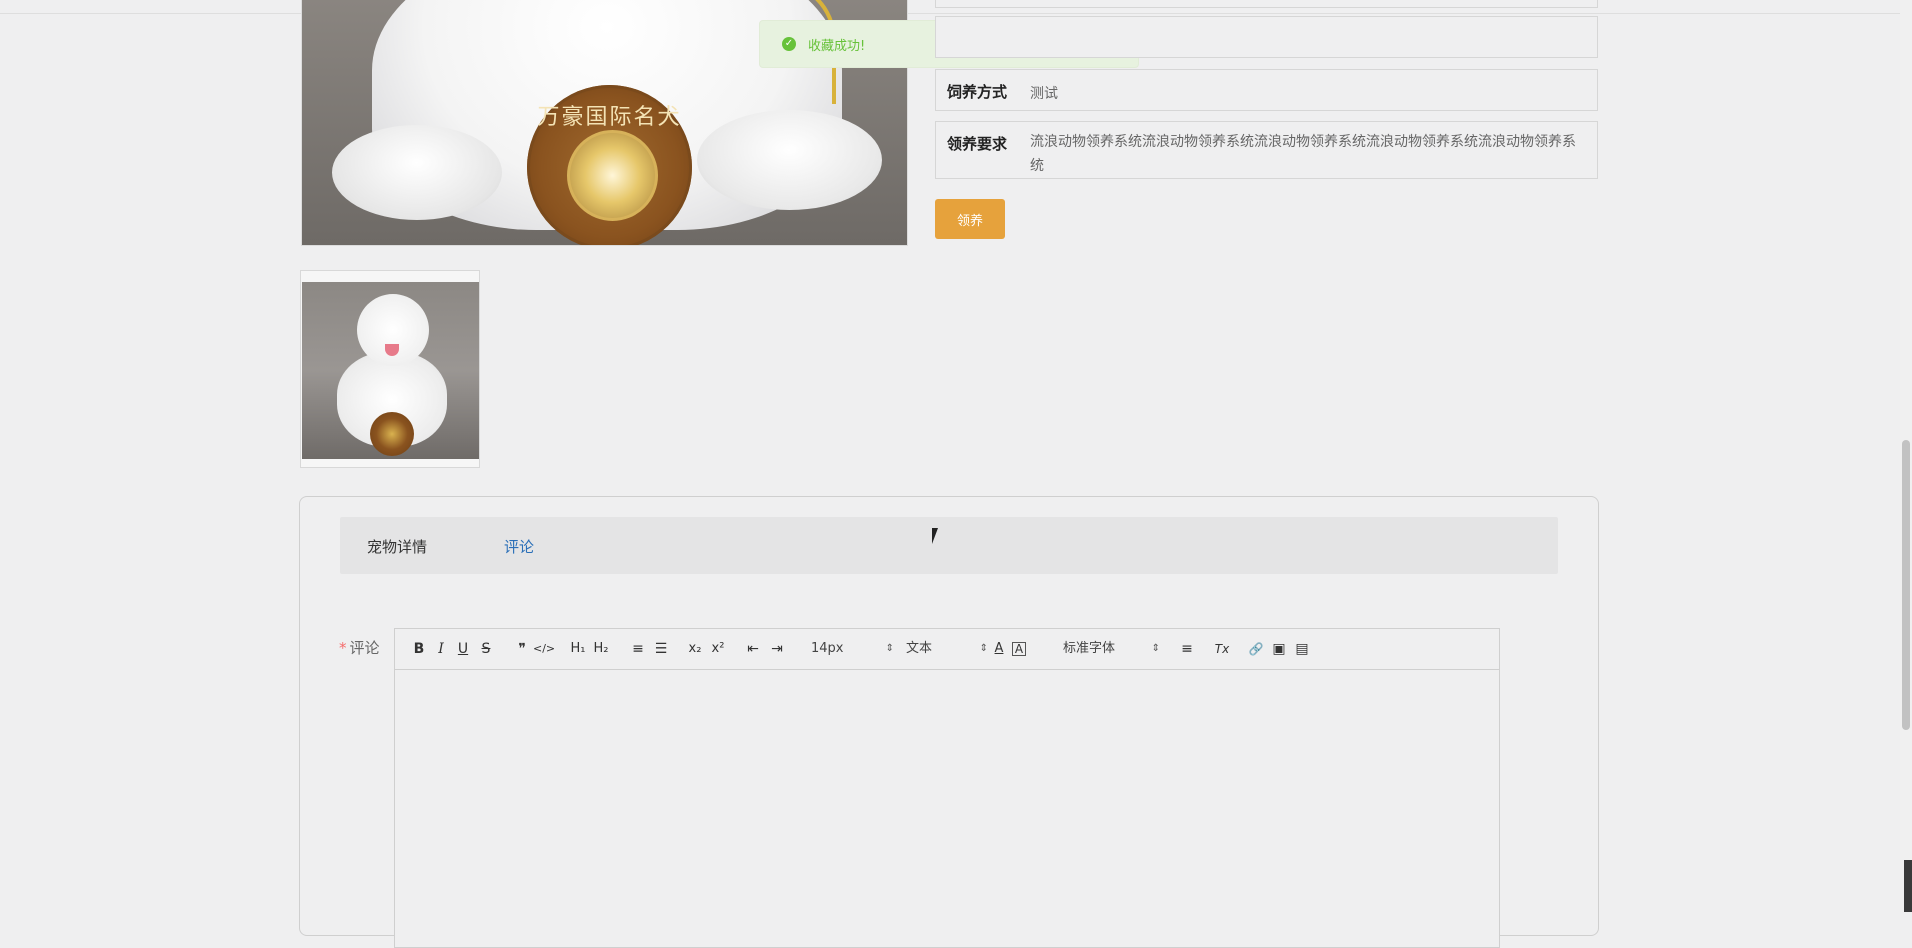 The height and width of the screenshot is (948, 1912). What do you see at coordinates (441, 649) in the screenshot?
I see `italic-button: I` at bounding box center [441, 649].